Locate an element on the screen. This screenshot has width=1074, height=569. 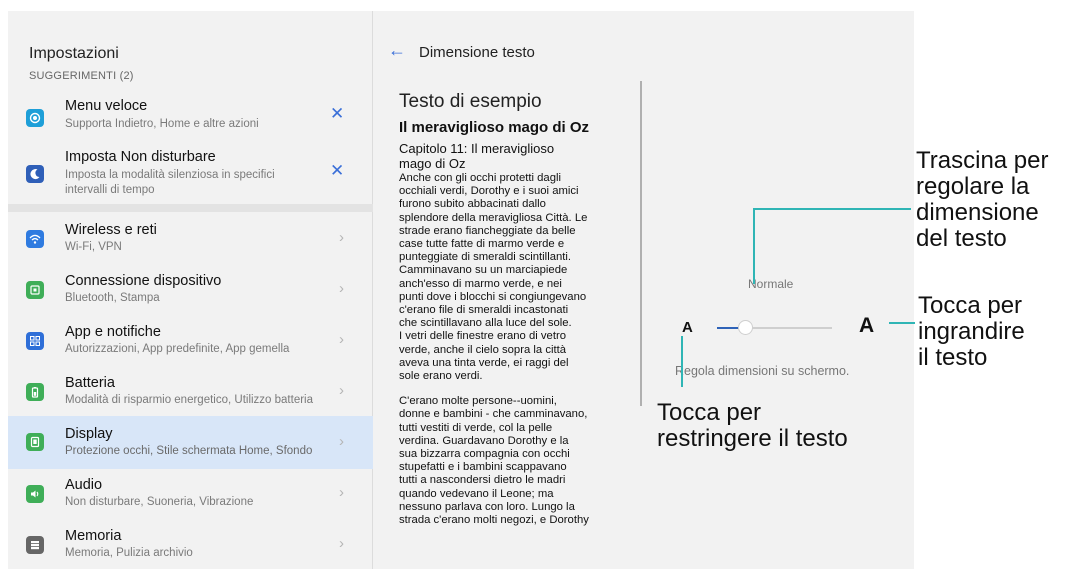
settings-title: Impostazioni is located at coordinates (74, 53).